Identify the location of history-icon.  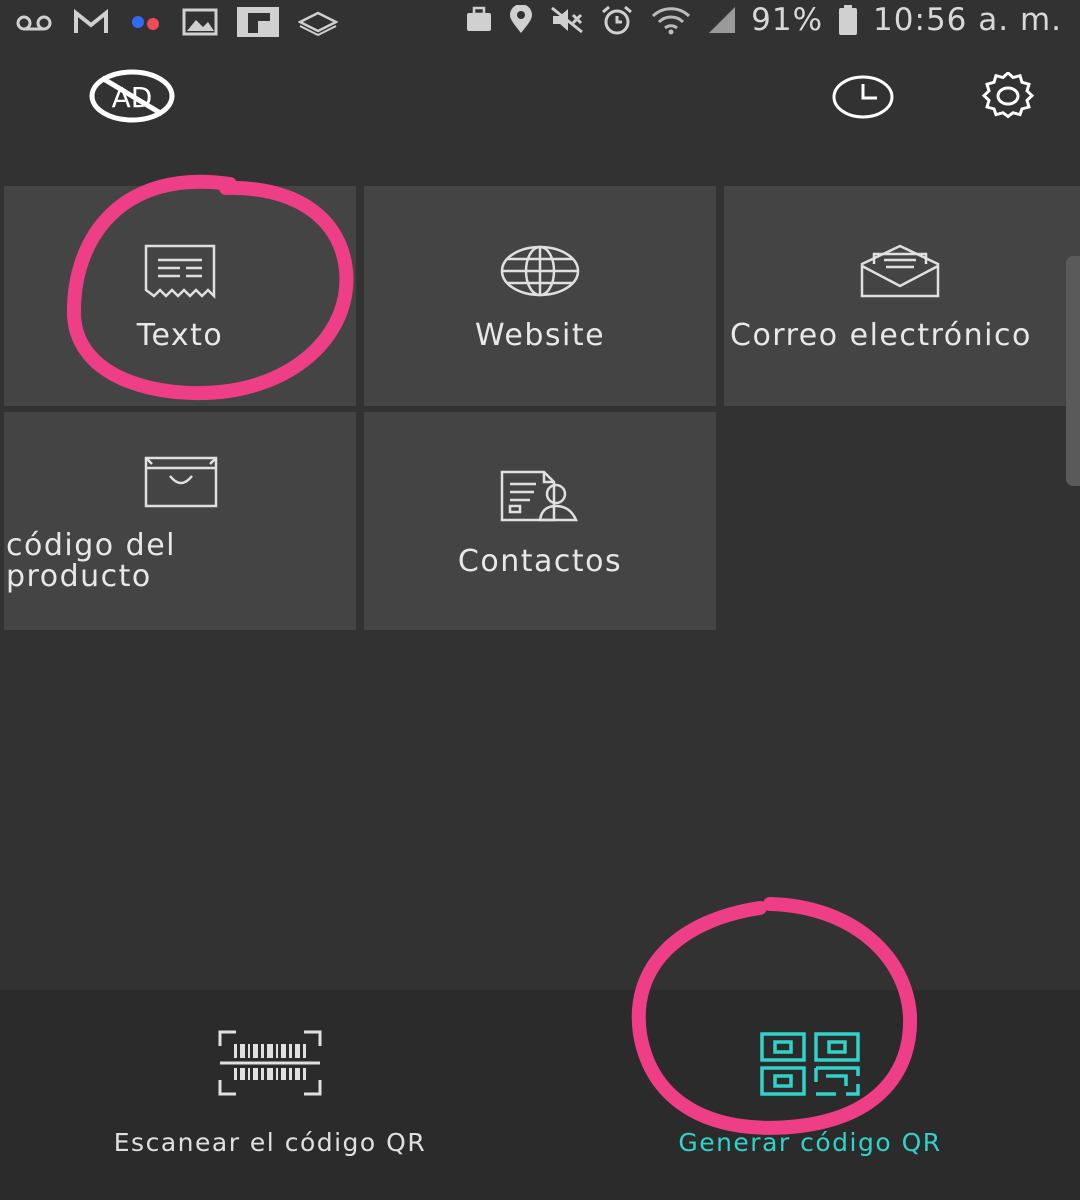
(863, 99).